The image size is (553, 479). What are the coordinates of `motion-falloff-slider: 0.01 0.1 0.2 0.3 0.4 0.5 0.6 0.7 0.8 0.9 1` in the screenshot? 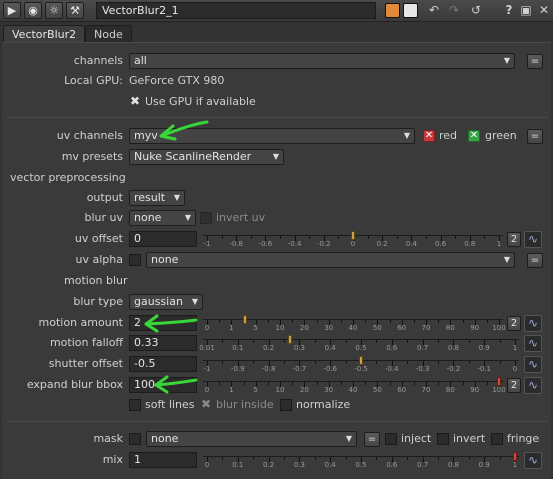 It's located at (359, 344).